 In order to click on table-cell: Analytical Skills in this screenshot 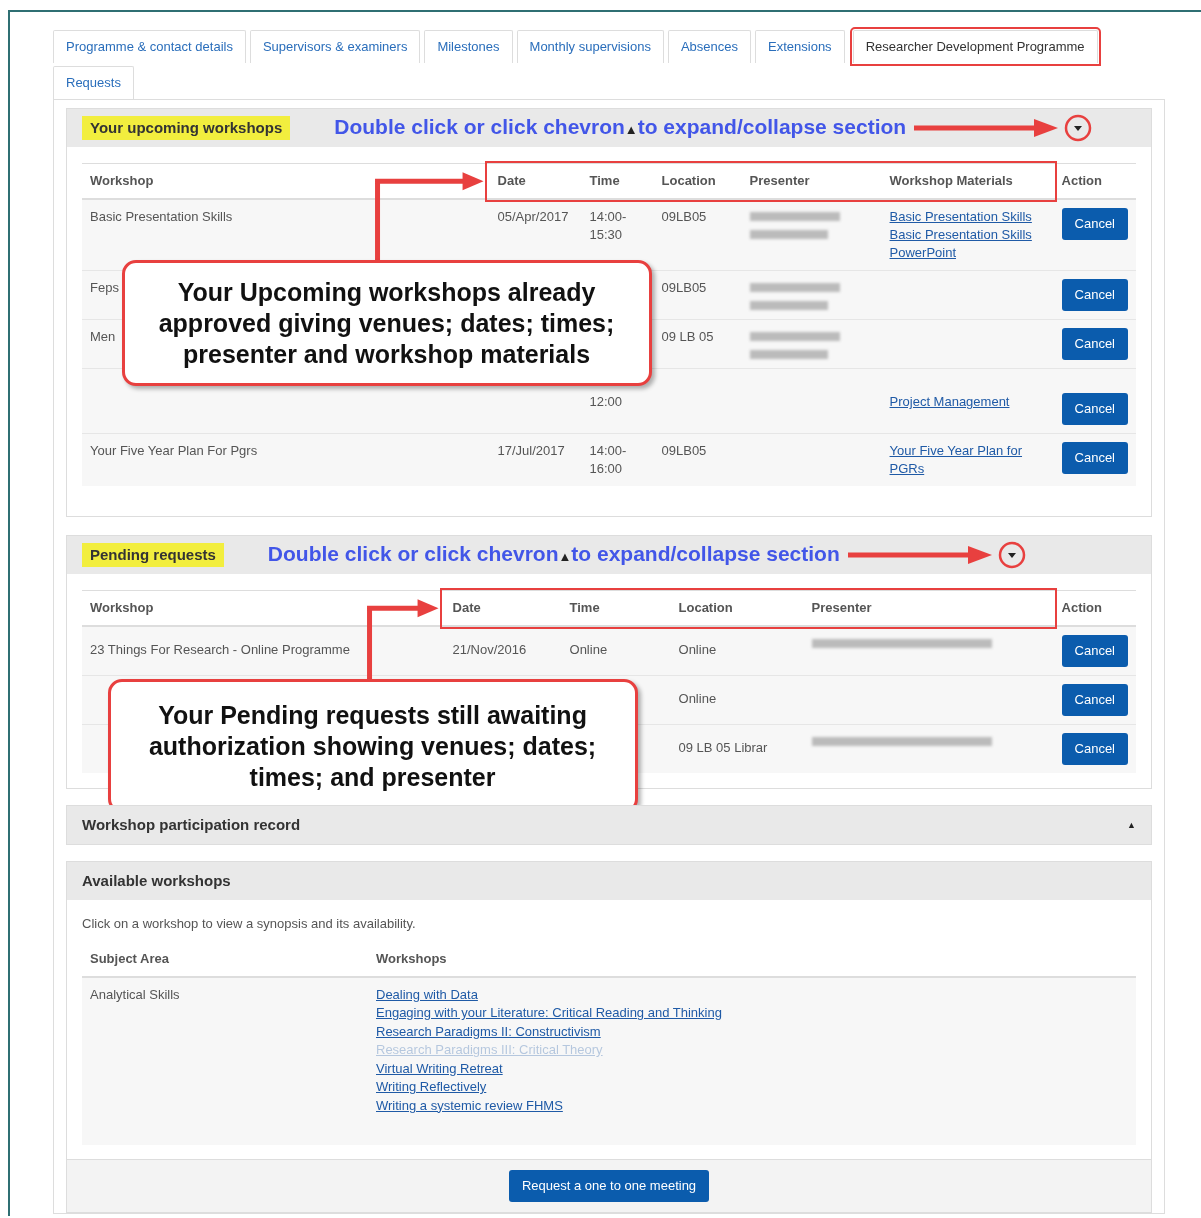, I will do `click(135, 994)`.